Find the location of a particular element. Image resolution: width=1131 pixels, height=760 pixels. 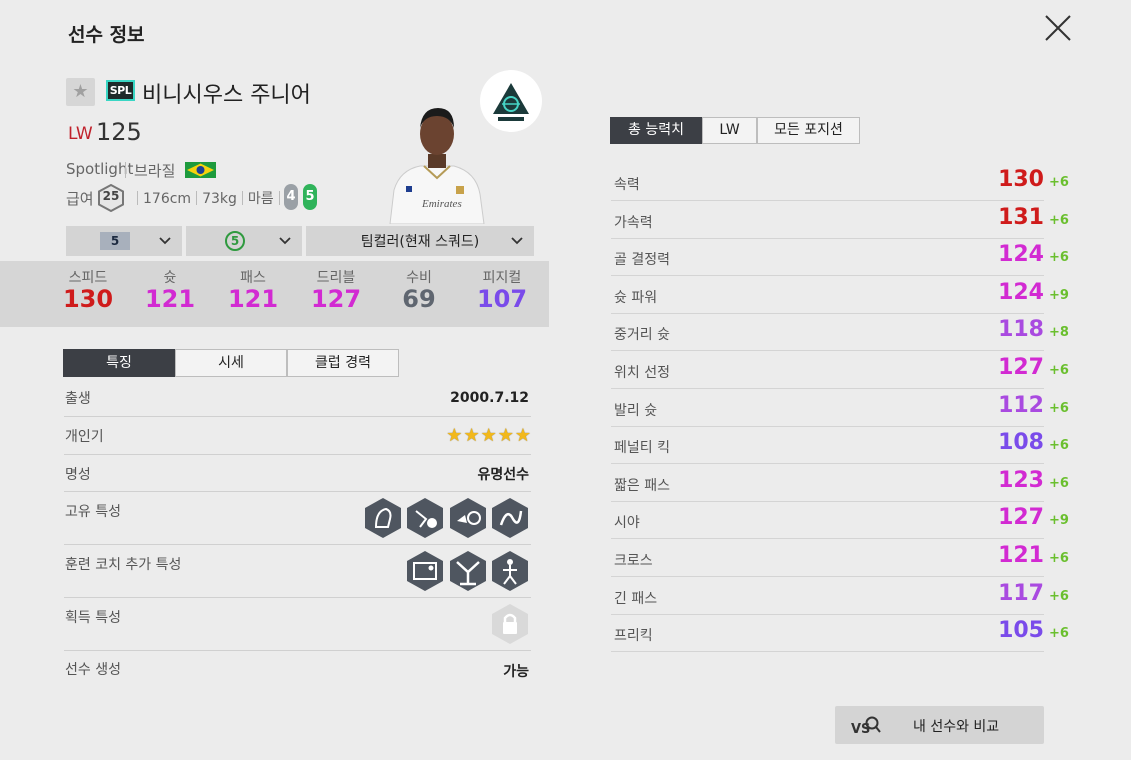

summary-stat-value: 107 is located at coordinates (502, 299).